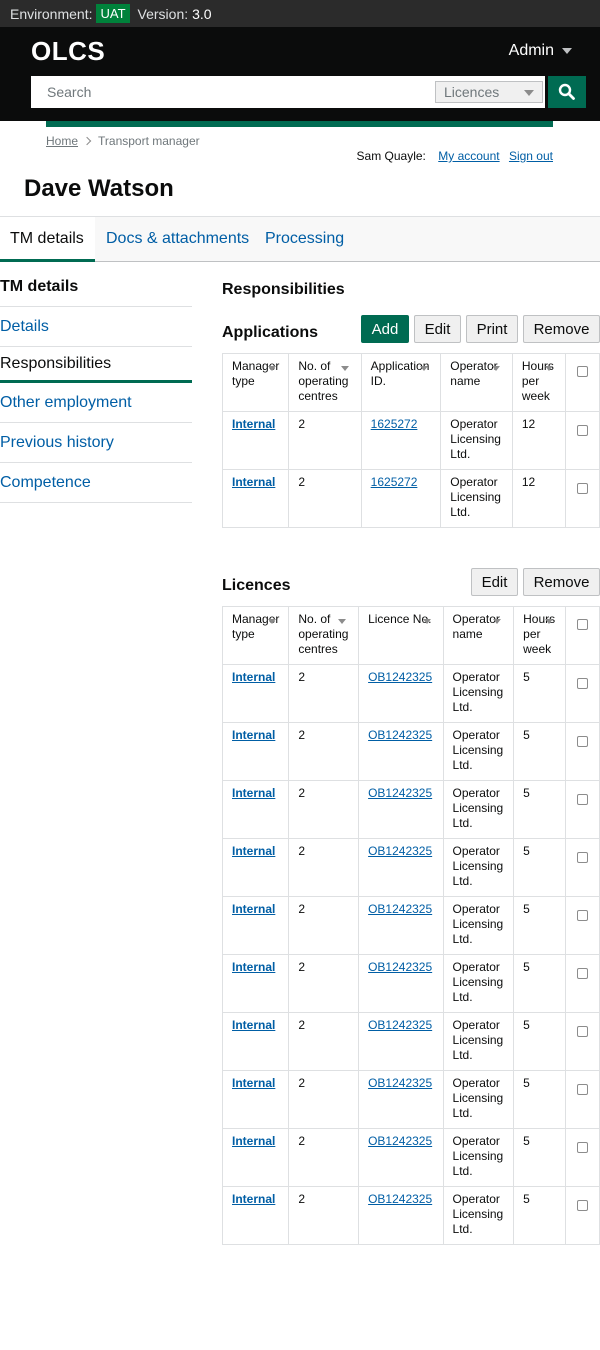 Image resolution: width=600 pixels, height=1350 pixels. I want to click on tab-processing: Processing, so click(304, 239).